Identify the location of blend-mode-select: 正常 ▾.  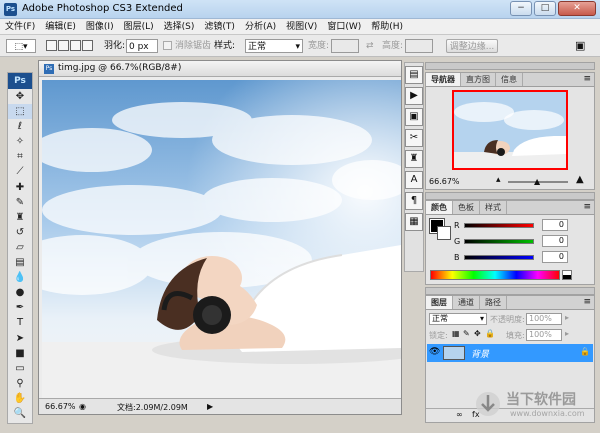
(458, 319).